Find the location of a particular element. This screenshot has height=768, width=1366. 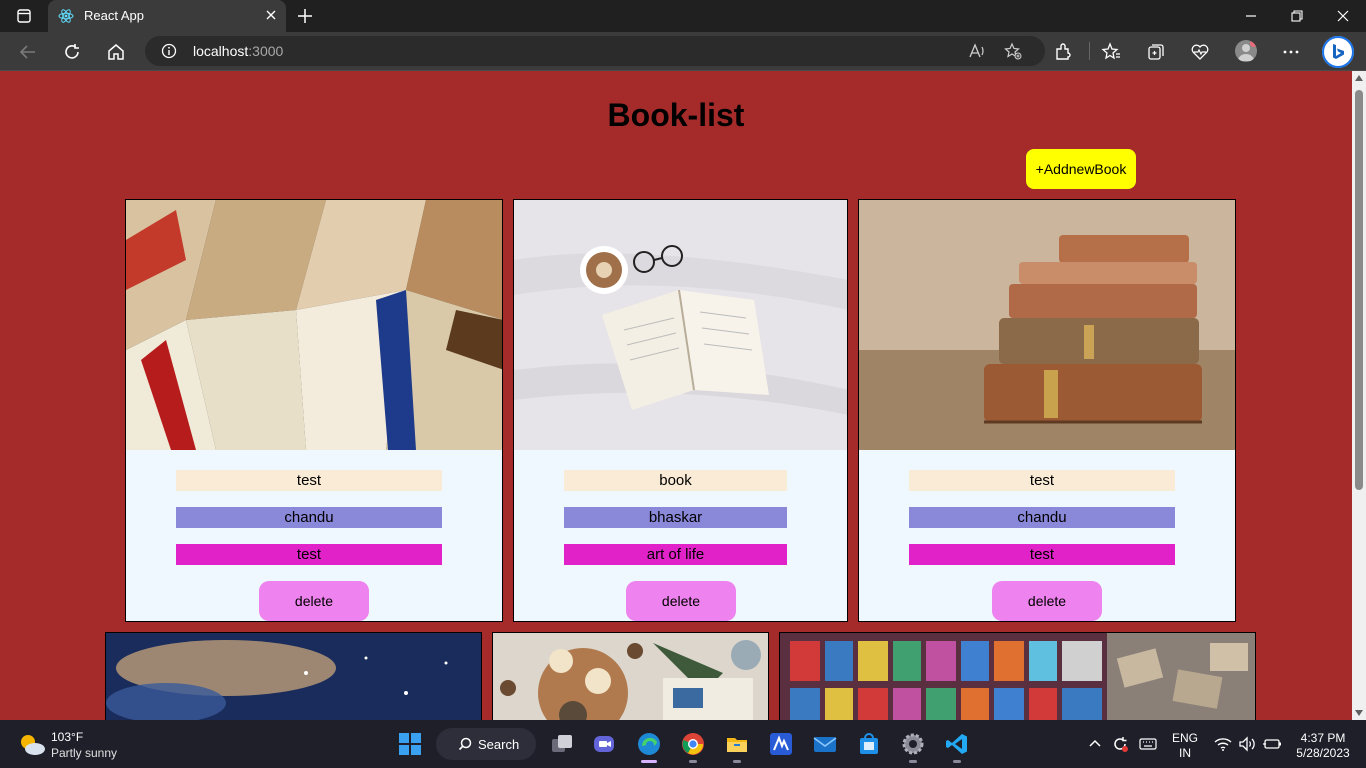

book-title: book is located at coordinates (675, 480).